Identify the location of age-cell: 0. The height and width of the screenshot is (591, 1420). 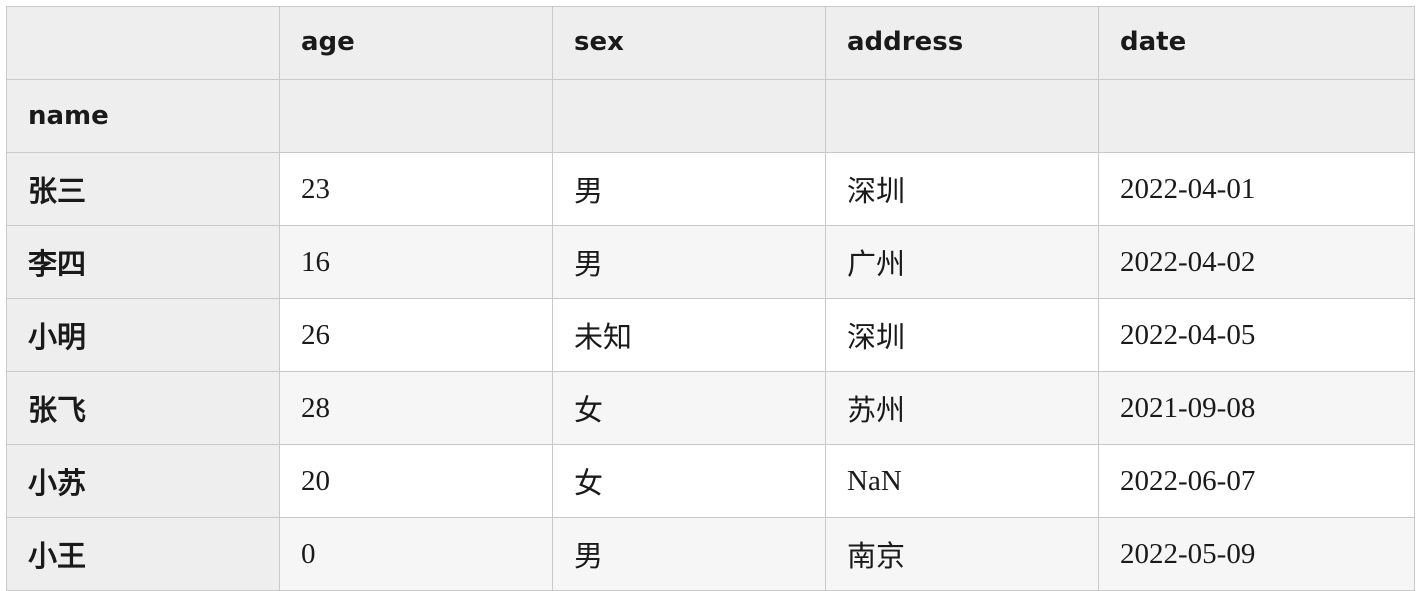
(416, 554).